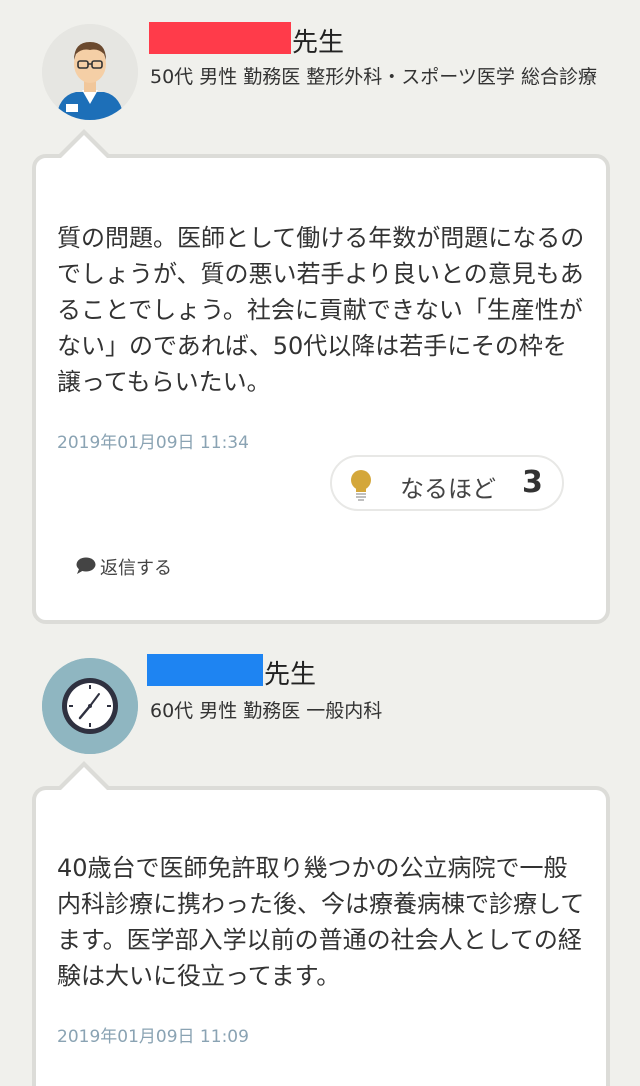  What do you see at coordinates (361, 487) in the screenshot?
I see `lightbulb-icon` at bounding box center [361, 487].